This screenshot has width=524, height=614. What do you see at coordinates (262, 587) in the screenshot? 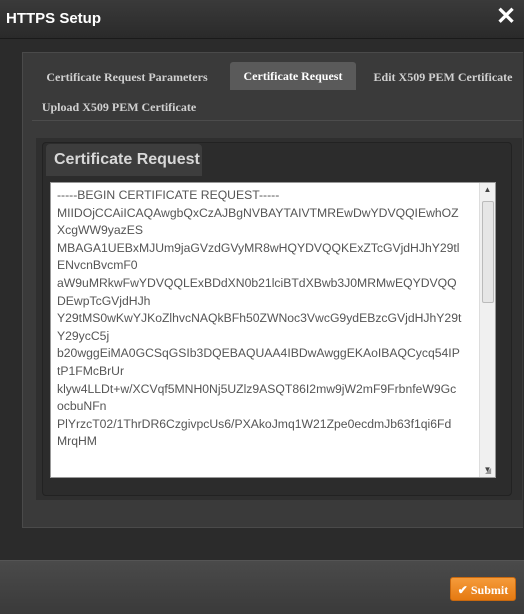
I see `dialog-footer: ✔ Submit` at bounding box center [262, 587].